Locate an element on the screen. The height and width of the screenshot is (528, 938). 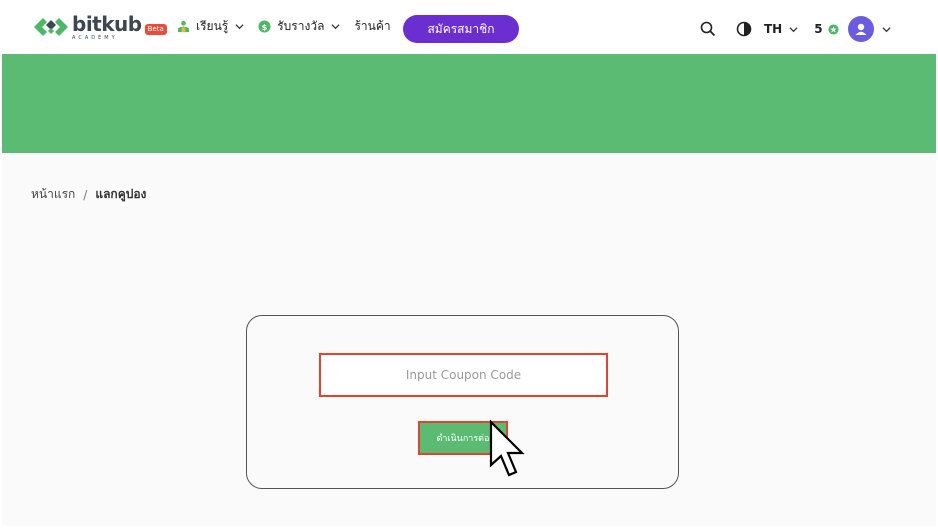
main-nav: เรียนรู้ $ รับรางวัล ร้านค้า is located at coordinates (291, 26).